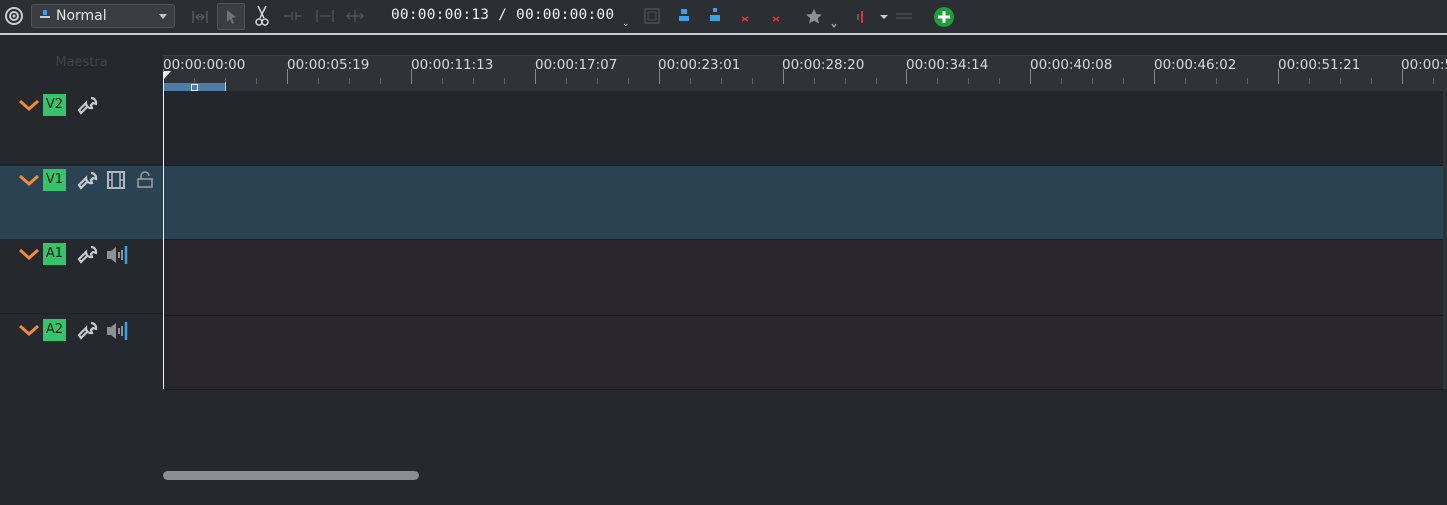  I want to click on track-name: A1, so click(54, 254).